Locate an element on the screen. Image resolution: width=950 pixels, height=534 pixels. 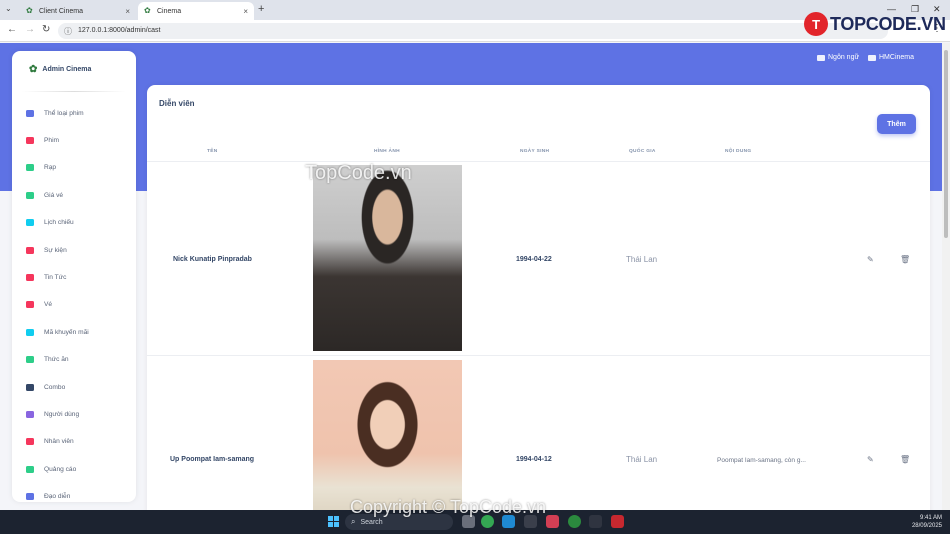
cast-photo is located at coordinates (387, 258).